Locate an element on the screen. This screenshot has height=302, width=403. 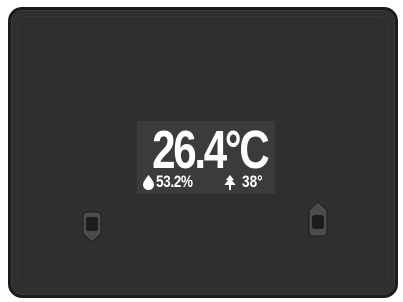
down-button is located at coordinates (92, 227).